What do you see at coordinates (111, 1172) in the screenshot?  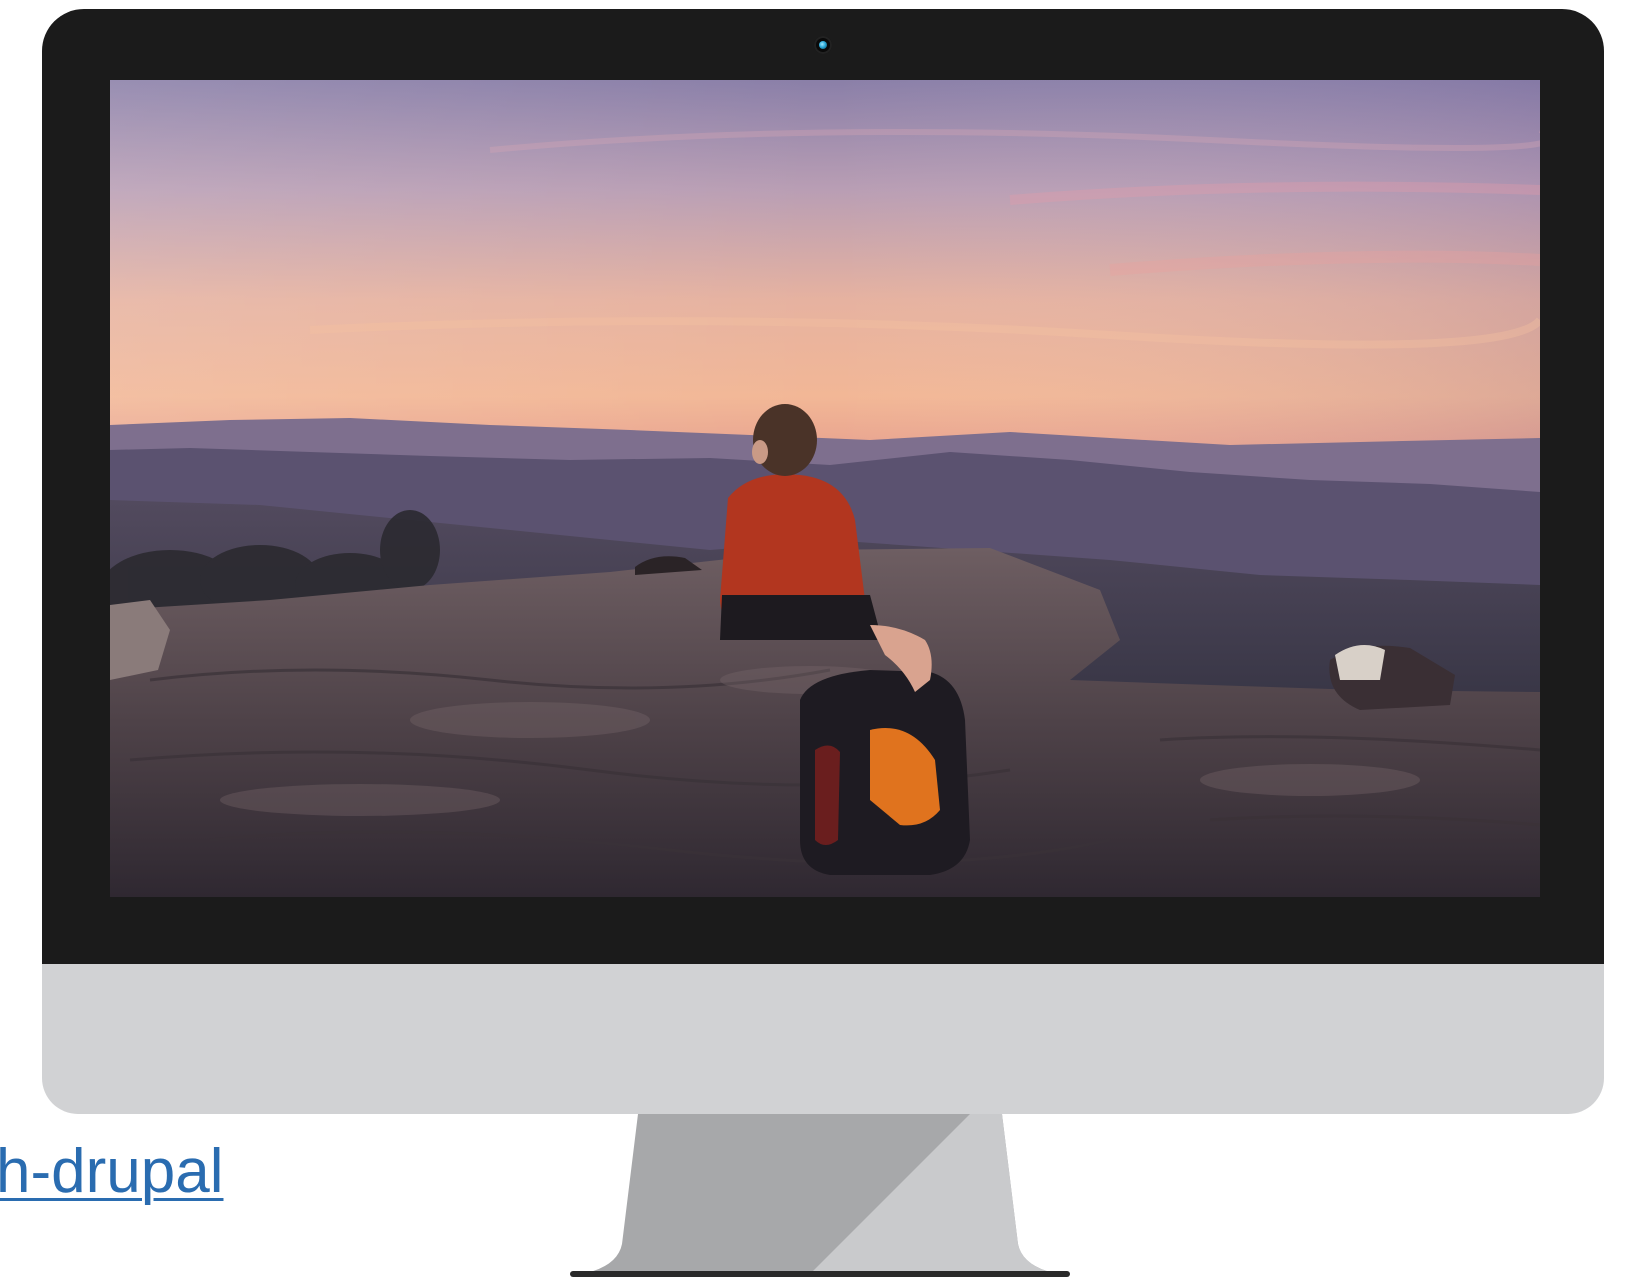 I see `drupal-link: h-drupal` at bounding box center [111, 1172].